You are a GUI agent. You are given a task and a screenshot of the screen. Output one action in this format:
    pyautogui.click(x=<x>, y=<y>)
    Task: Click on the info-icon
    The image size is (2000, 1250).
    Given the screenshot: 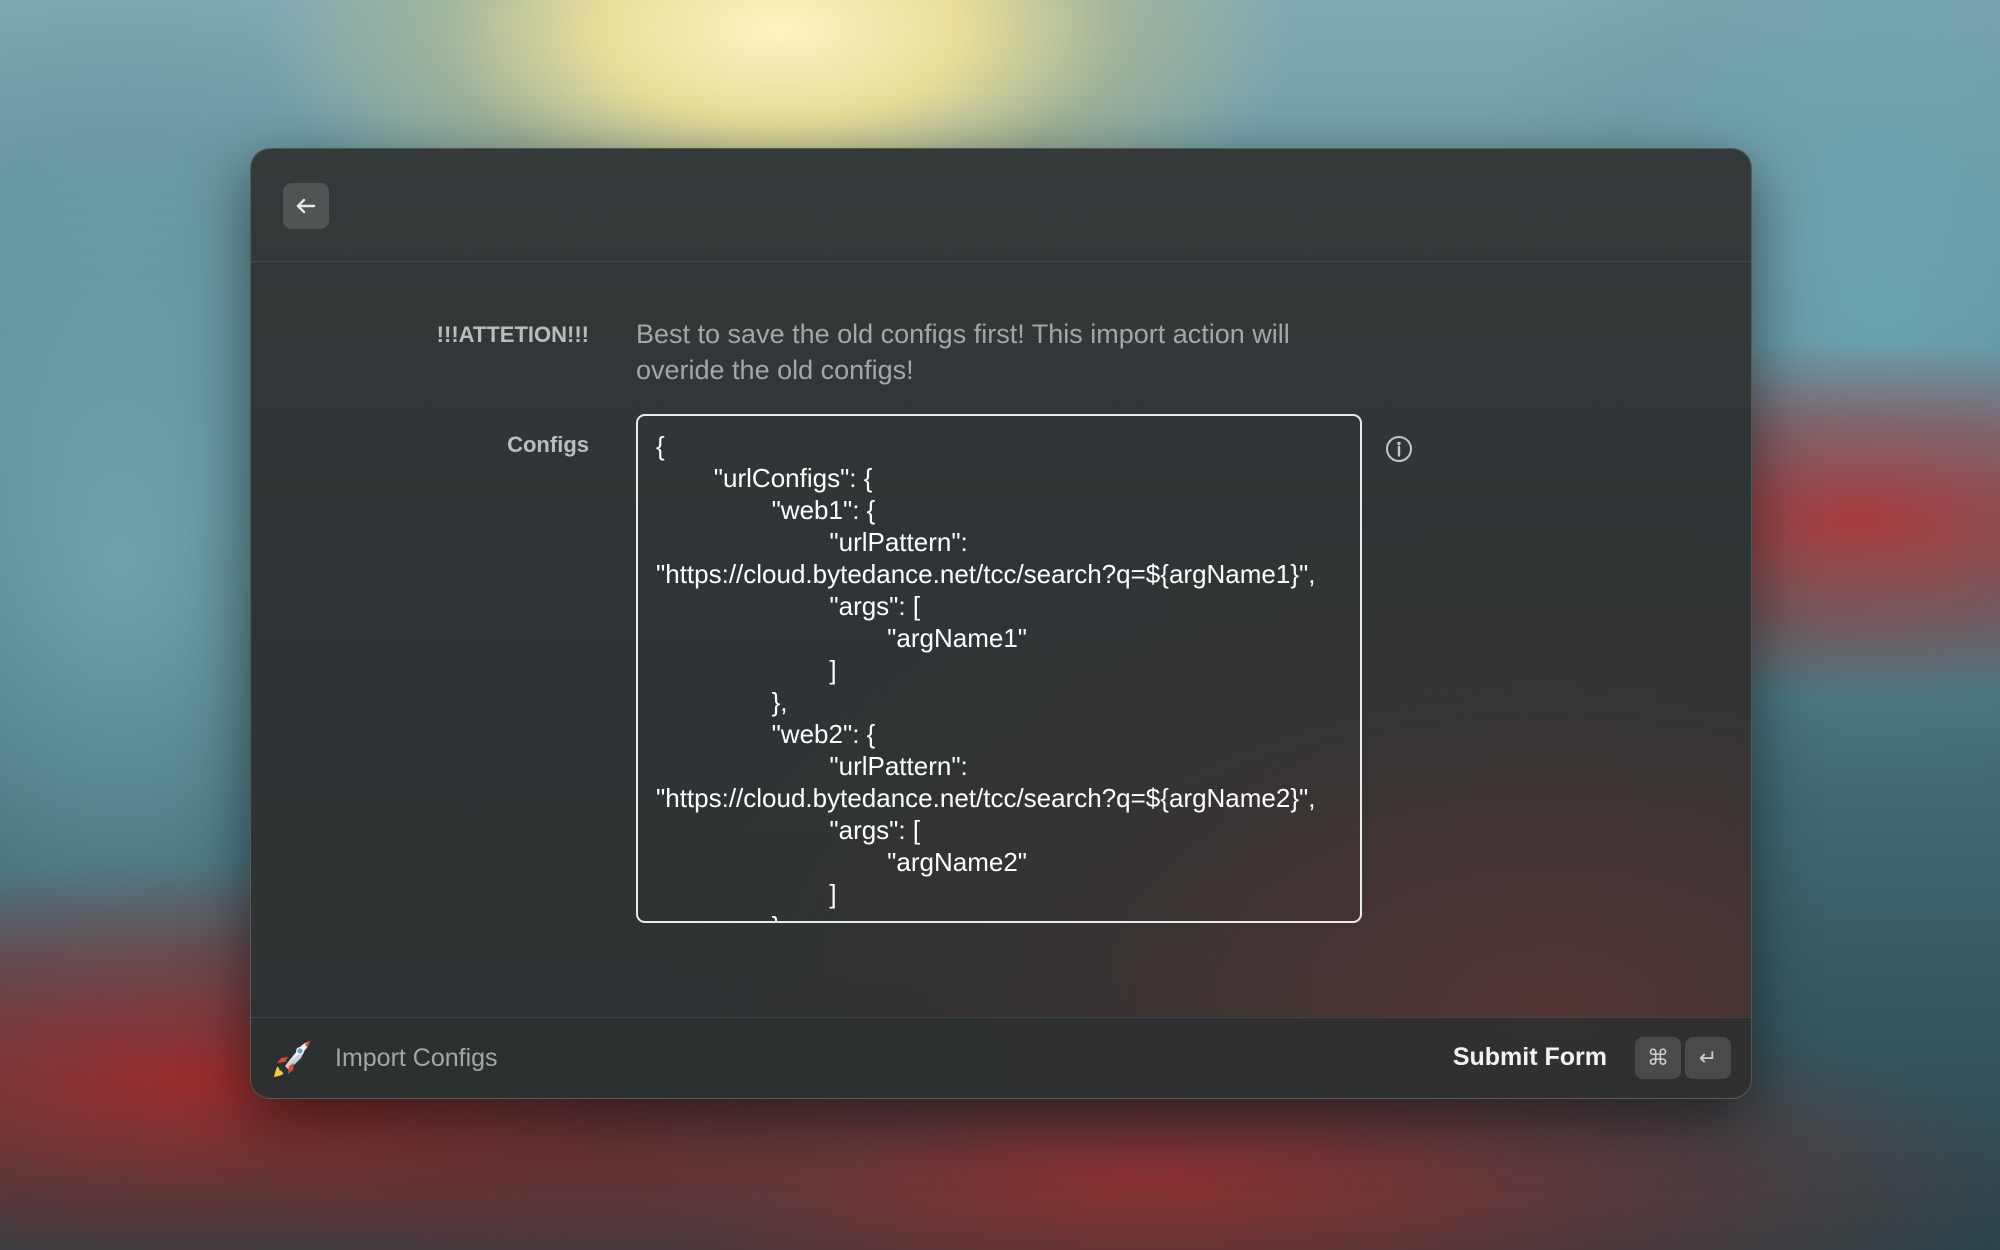 What is the action you would take?
    pyautogui.click(x=1399, y=449)
    